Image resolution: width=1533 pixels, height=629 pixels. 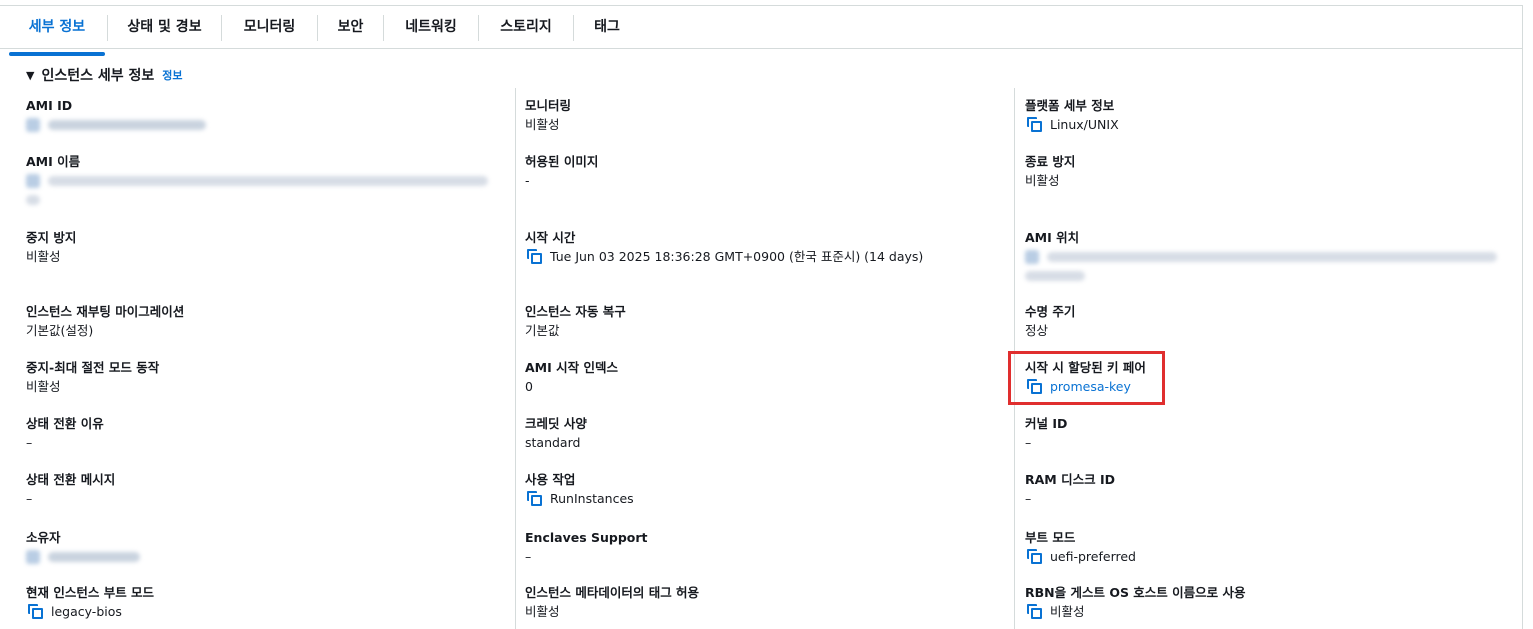 I want to click on field-value: uefi-preferred, so click(x=1080, y=556).